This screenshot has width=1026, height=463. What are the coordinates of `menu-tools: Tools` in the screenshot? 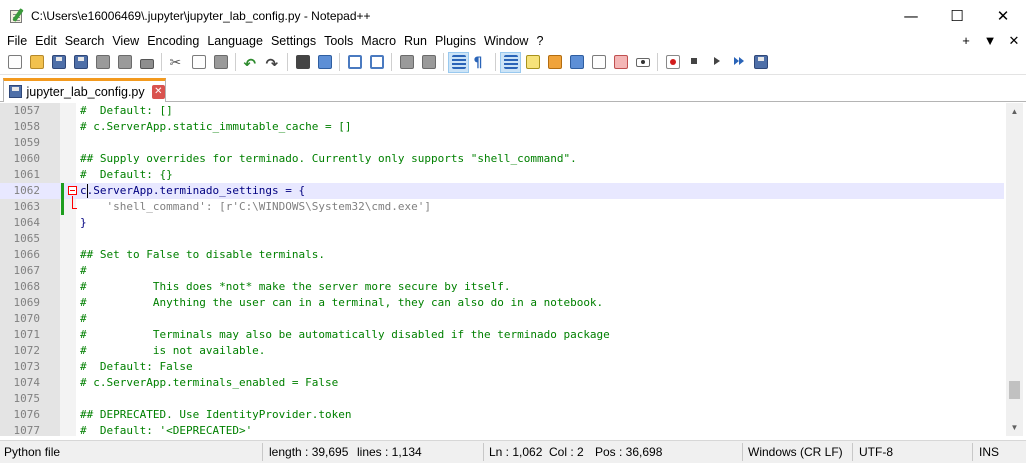 It's located at (338, 41).